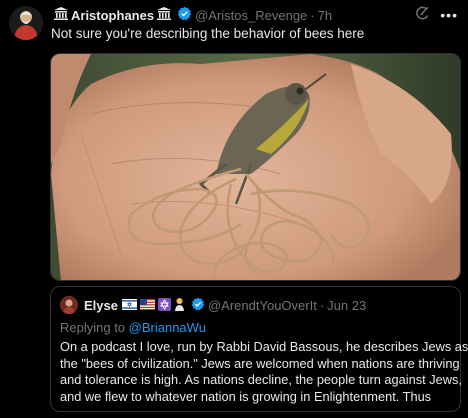 This screenshot has height=418, width=468. I want to click on replying-to: Replying to @BriannaWu, so click(133, 327).